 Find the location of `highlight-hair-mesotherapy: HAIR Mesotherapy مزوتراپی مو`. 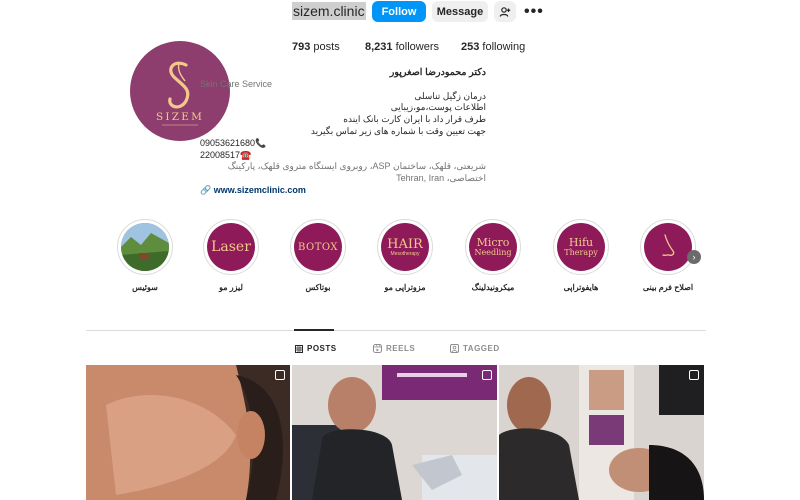

highlight-hair-mesotherapy: HAIR Mesotherapy مزوتراپی مو is located at coordinates (405, 255).